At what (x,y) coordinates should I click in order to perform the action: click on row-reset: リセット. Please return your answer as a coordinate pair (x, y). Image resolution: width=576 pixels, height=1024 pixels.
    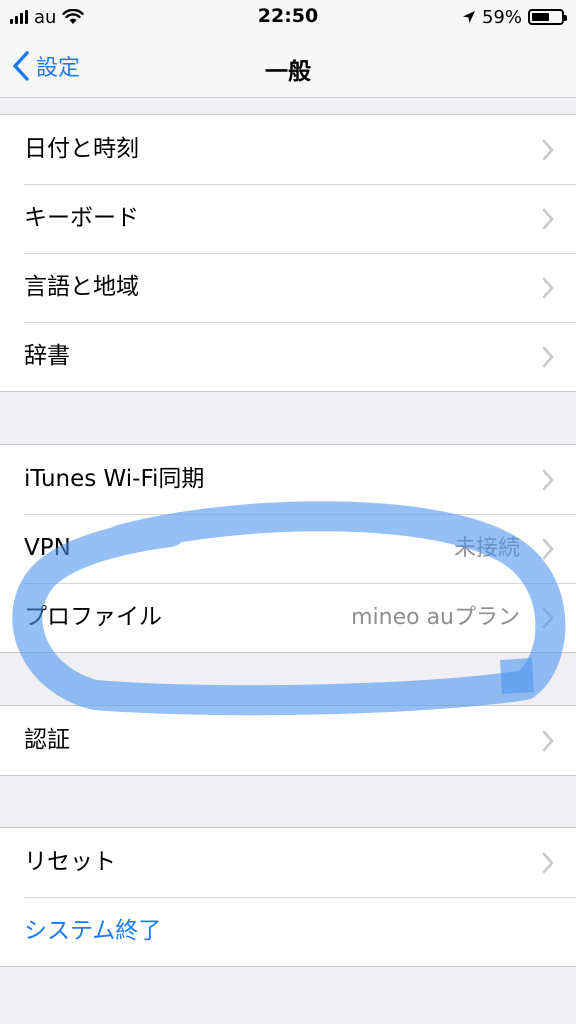
    Looking at the image, I should click on (288, 862).